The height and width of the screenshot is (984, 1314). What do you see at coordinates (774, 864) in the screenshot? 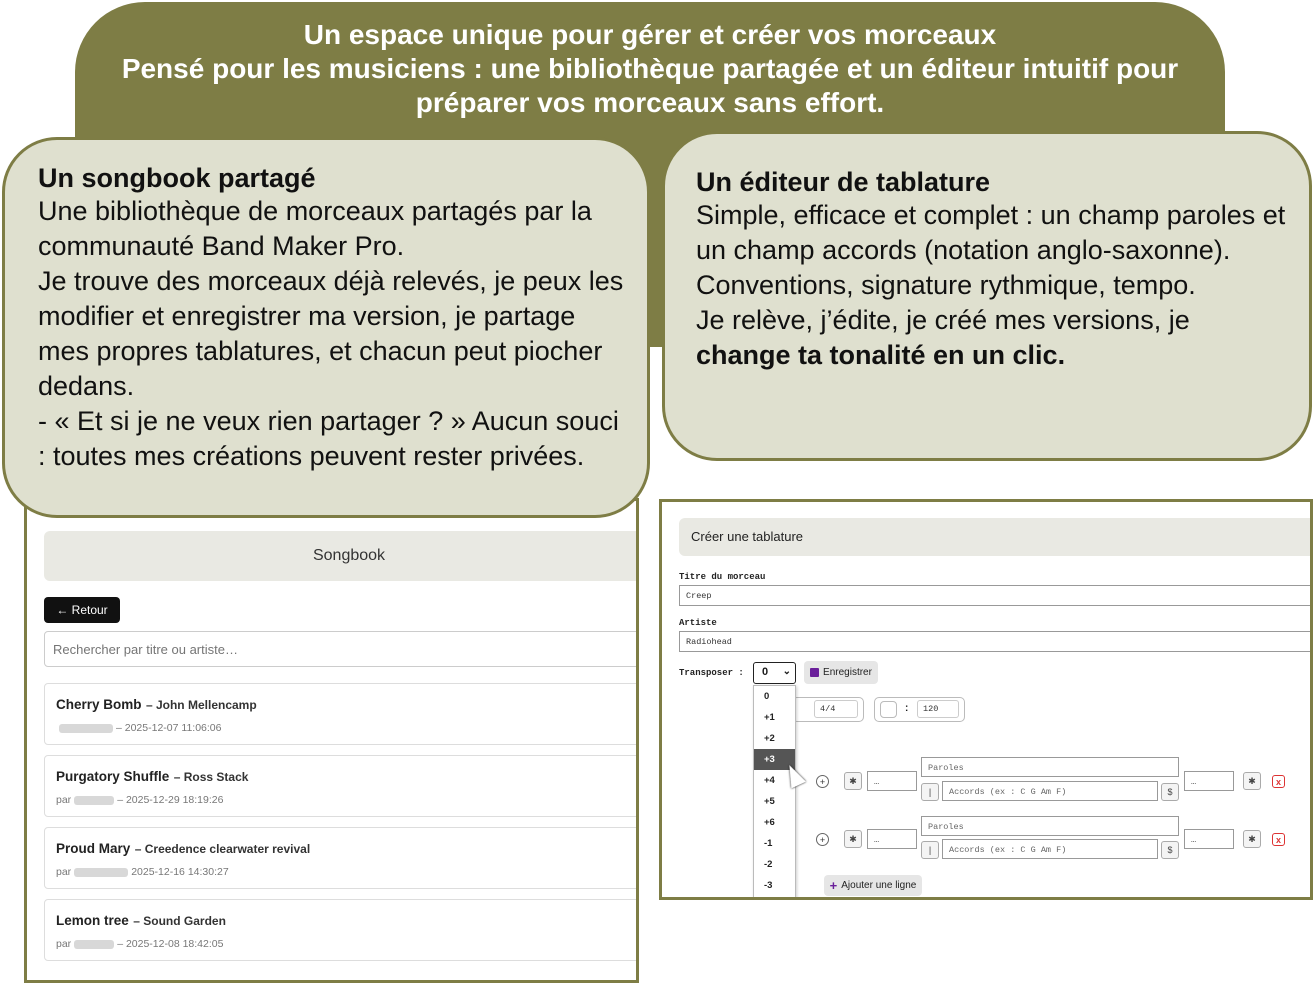
I see `transpose-option: -2` at bounding box center [774, 864].